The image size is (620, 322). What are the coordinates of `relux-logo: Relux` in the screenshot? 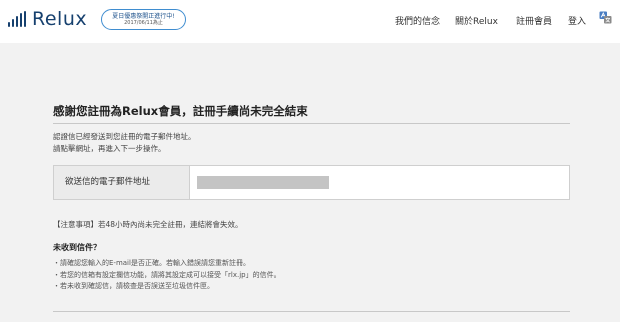 It's located at (47, 19).